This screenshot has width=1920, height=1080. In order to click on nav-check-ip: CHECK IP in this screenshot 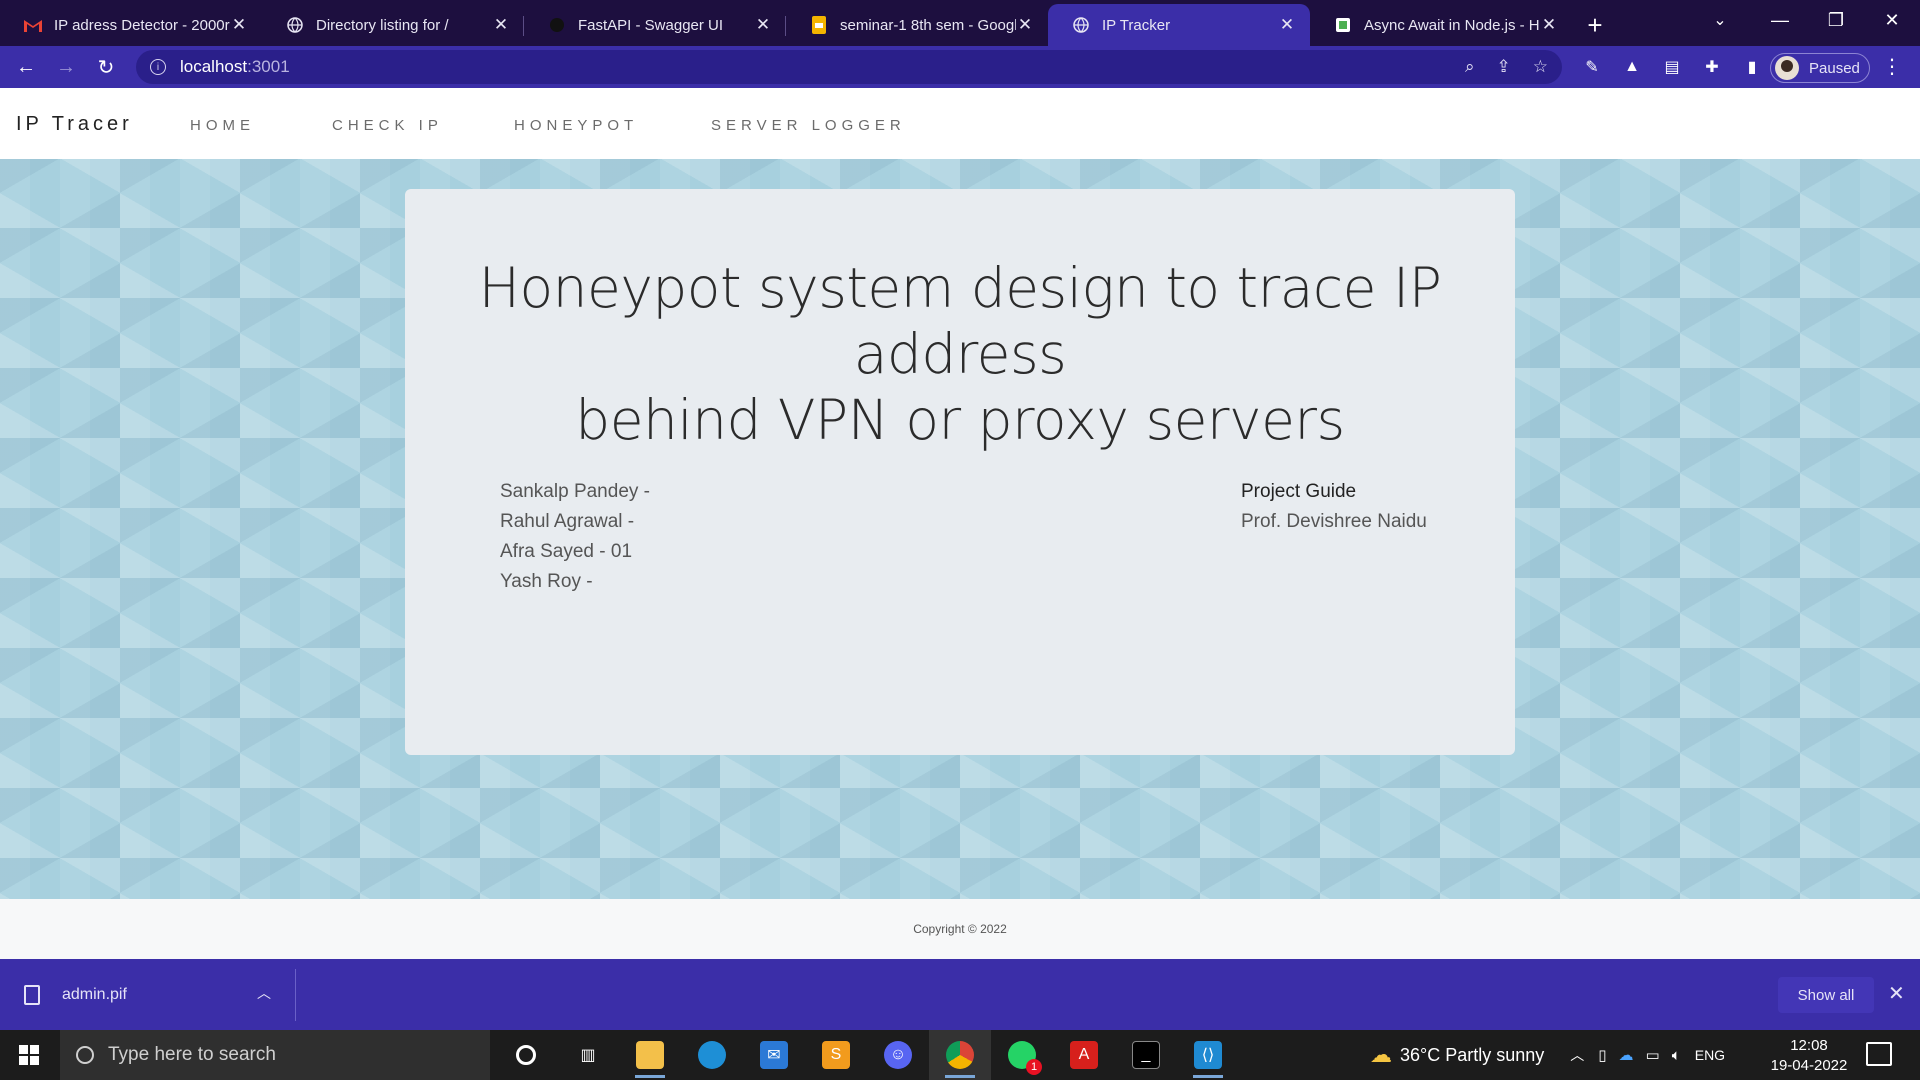, I will do `click(387, 125)`.